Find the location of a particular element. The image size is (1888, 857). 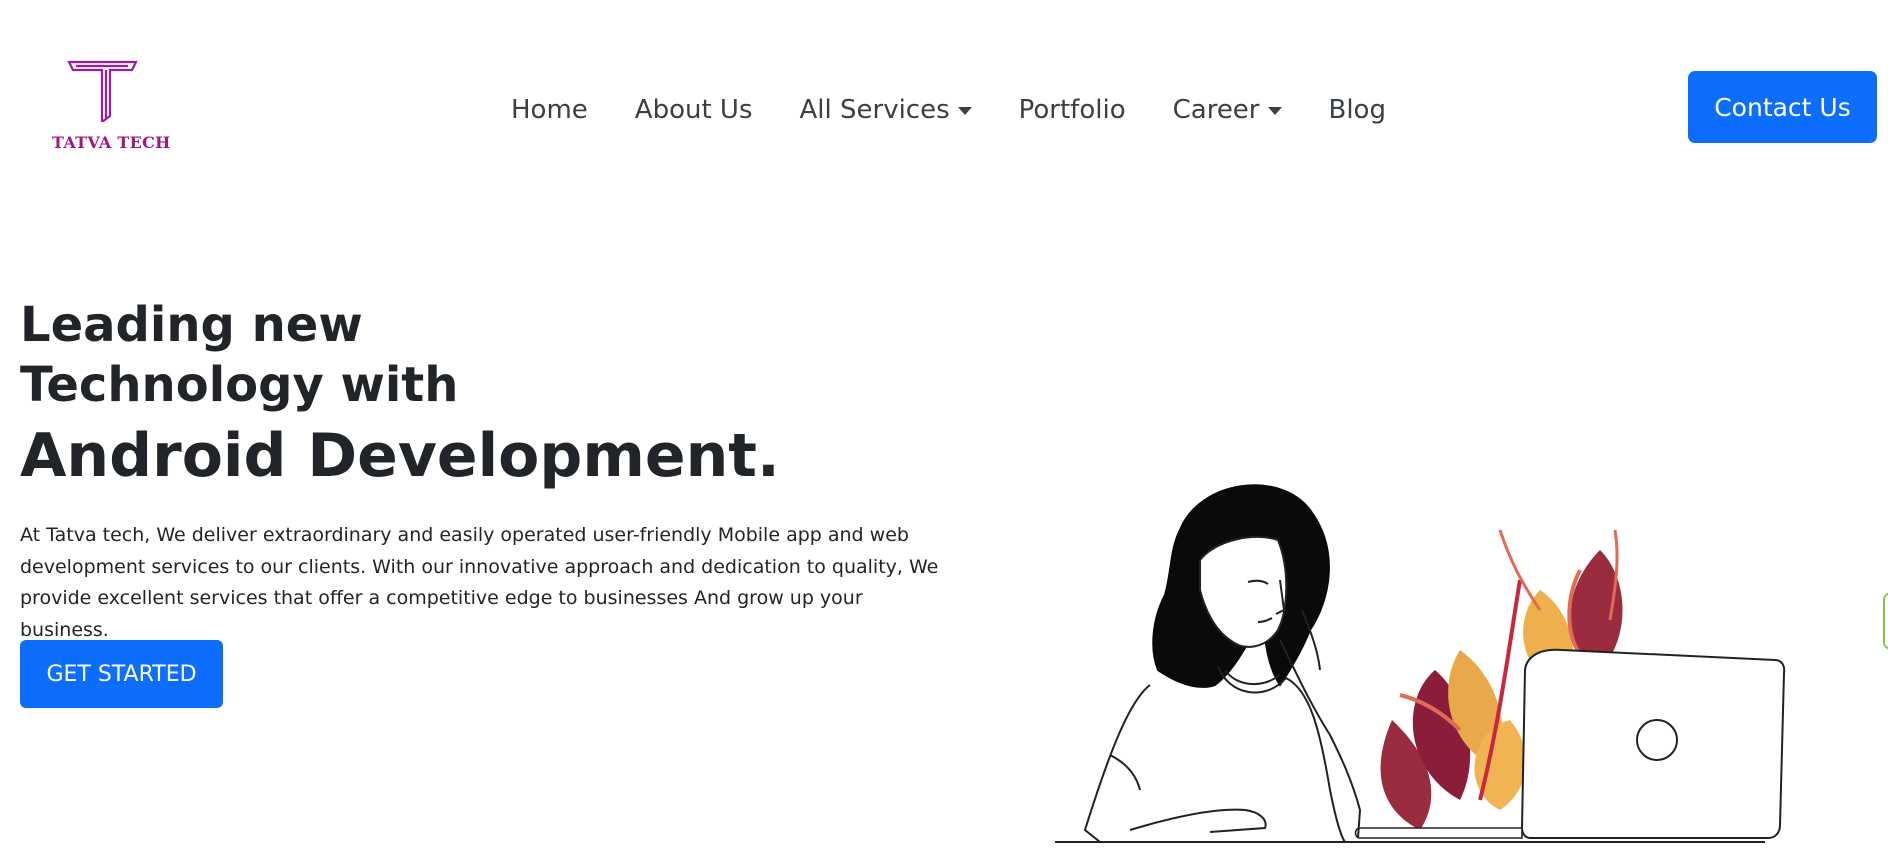

brand-name: TATVA TECH is located at coordinates (111, 142).